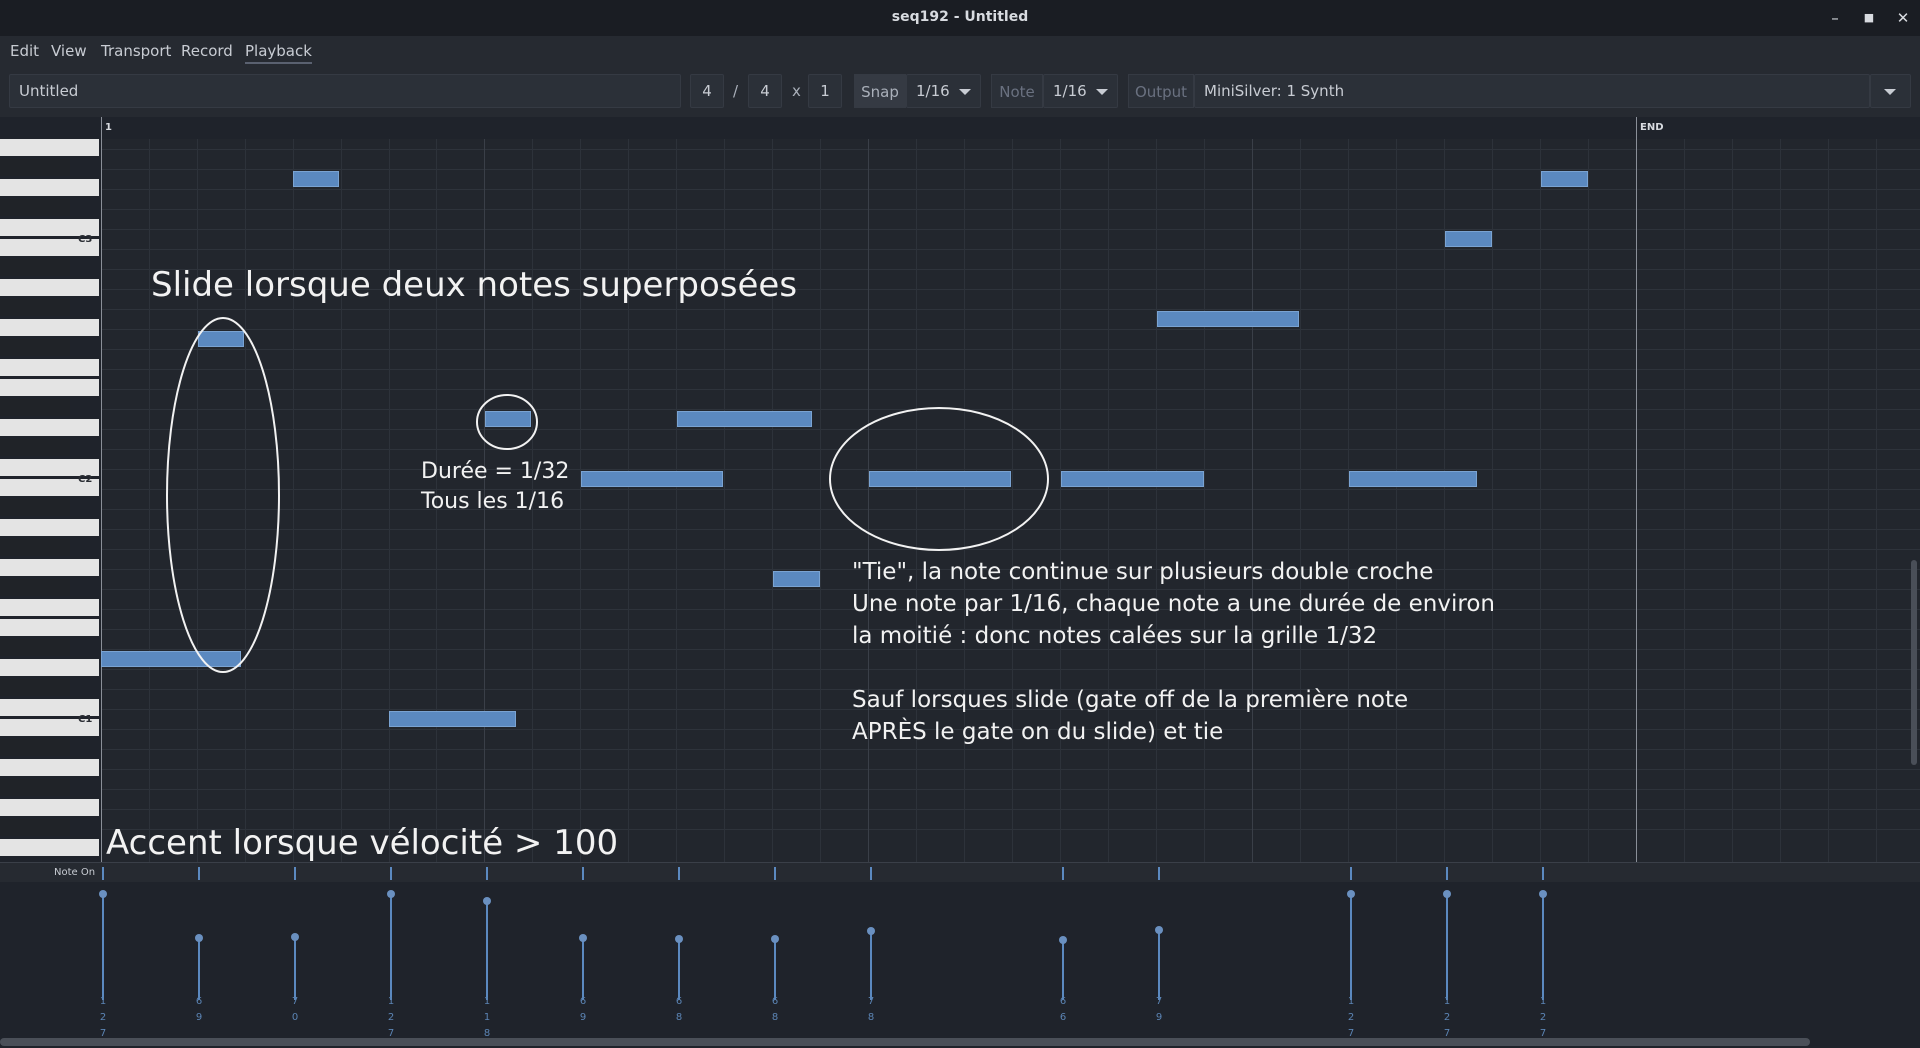 This screenshot has height=1048, width=1920. I want to click on menu-playback: Playback, so click(278, 53).